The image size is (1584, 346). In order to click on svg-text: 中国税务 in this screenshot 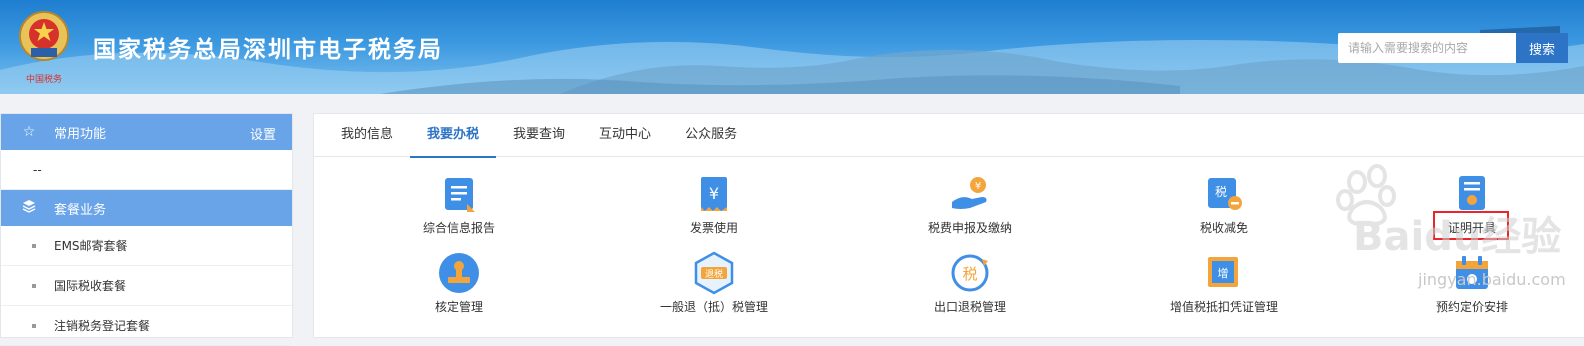, I will do `click(44, 79)`.